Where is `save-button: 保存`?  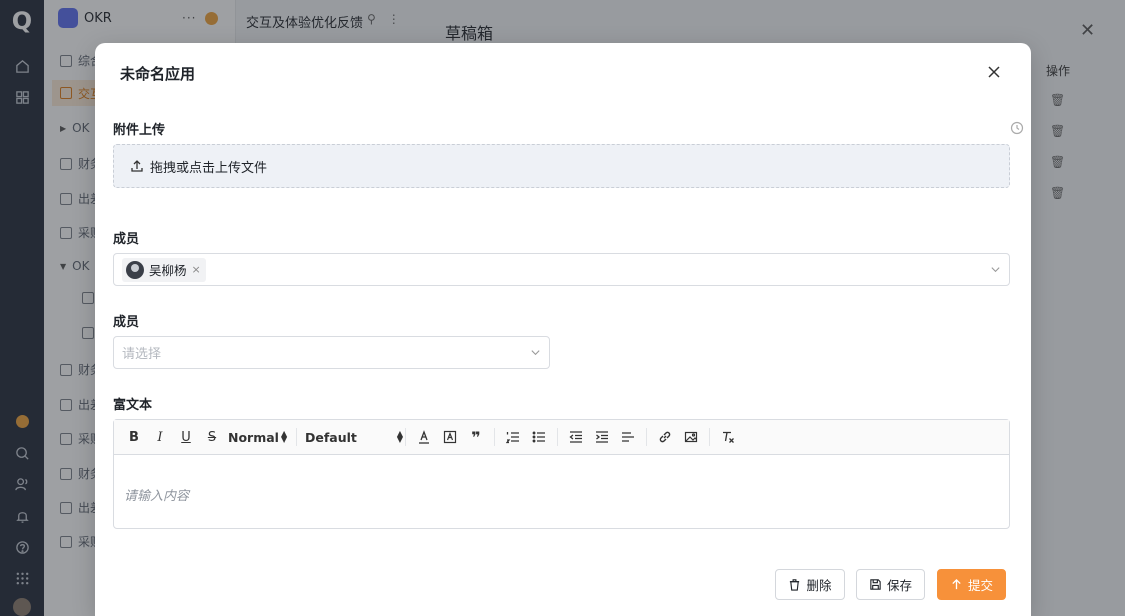 save-button: 保存 is located at coordinates (890, 584).